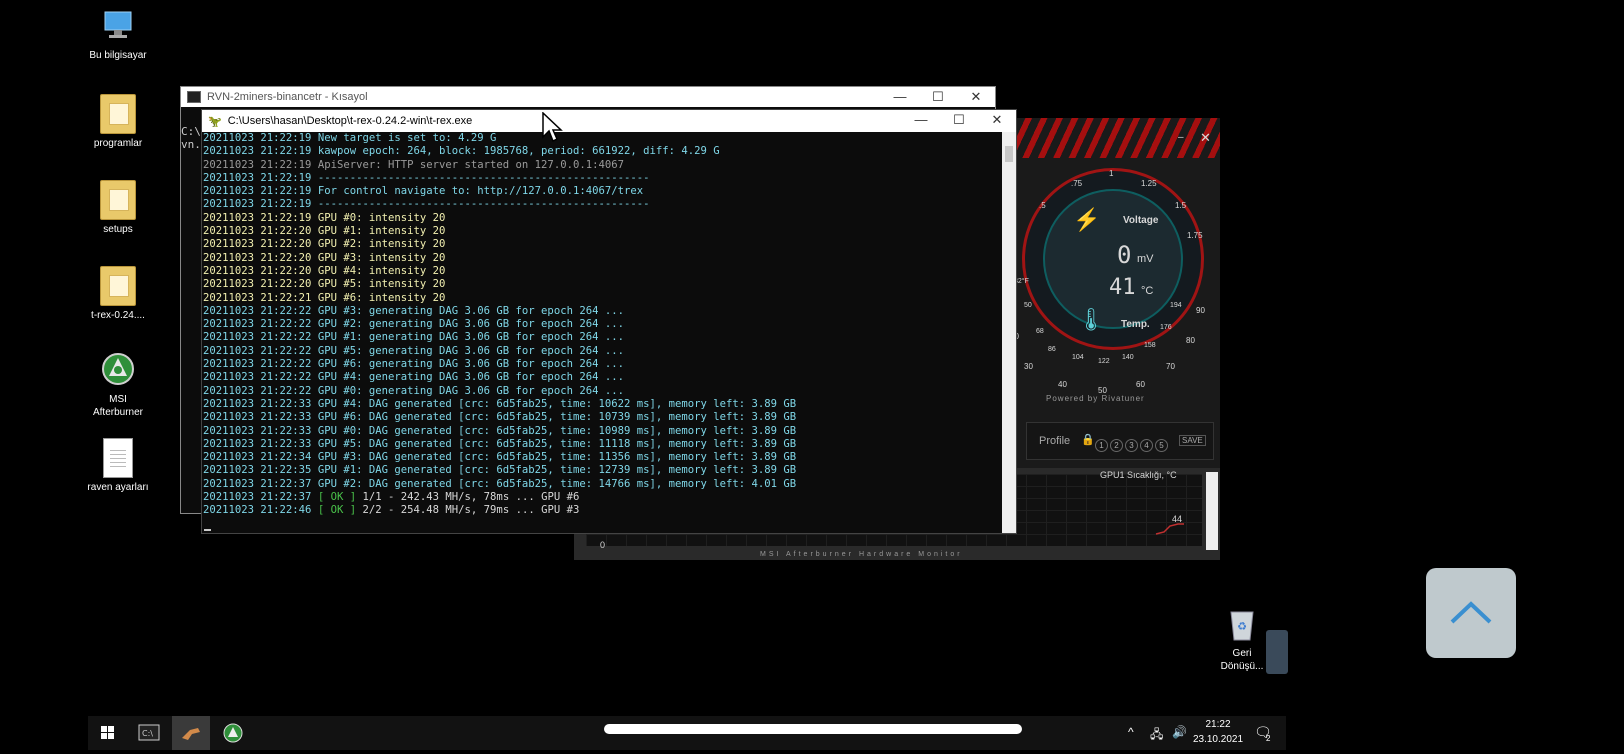 The height and width of the screenshot is (754, 1624). I want to click on log-timestamp: 20211023 21:22:33, so click(257, 443).